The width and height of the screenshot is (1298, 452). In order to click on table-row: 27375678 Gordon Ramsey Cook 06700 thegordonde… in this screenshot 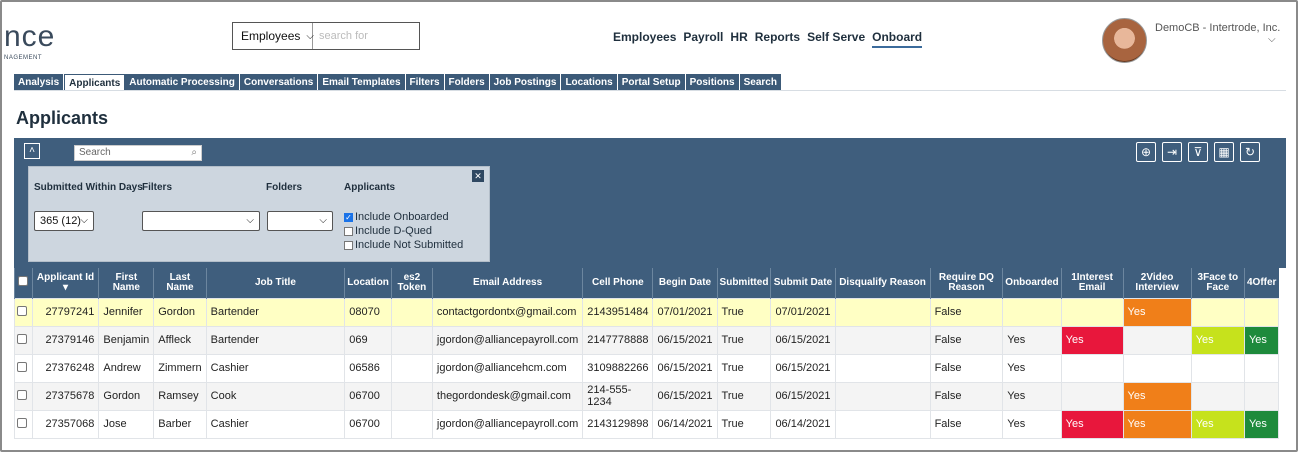, I will do `click(647, 396)`.